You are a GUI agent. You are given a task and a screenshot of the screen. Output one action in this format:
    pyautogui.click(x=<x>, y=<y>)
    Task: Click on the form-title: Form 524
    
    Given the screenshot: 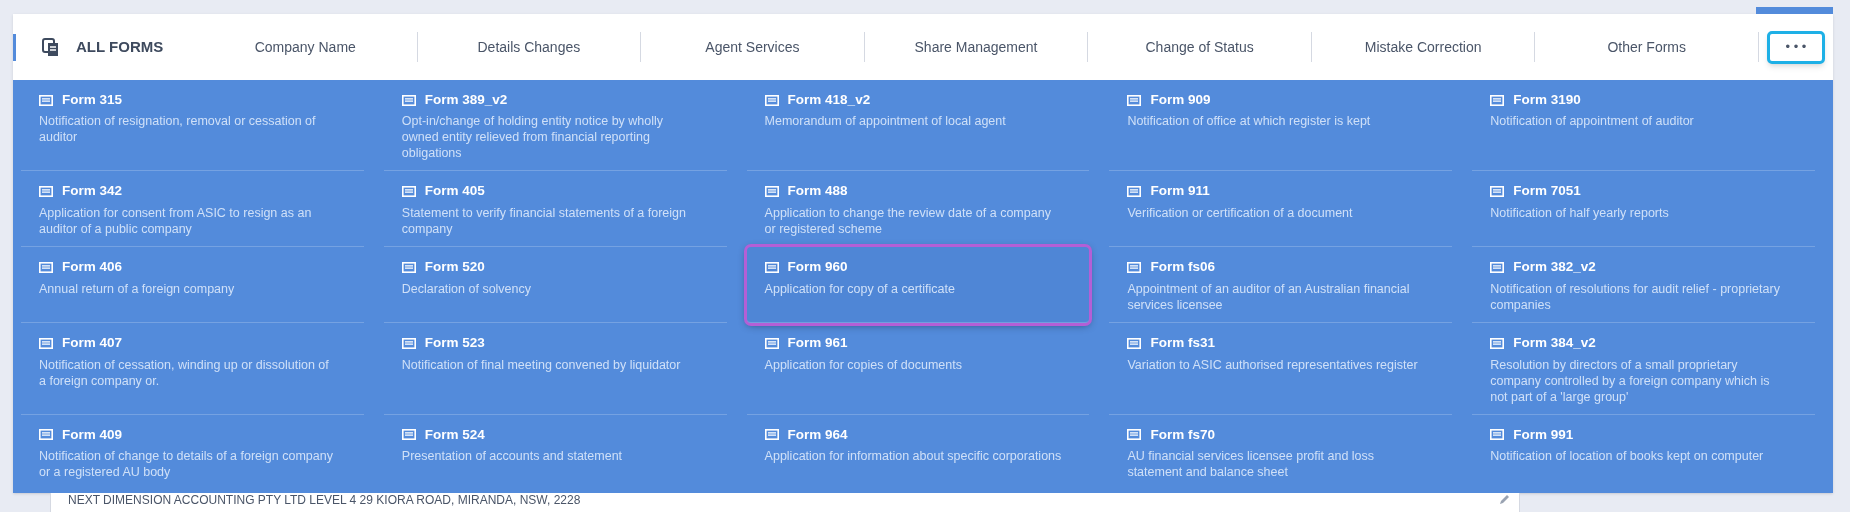 What is the action you would take?
    pyautogui.click(x=454, y=434)
    